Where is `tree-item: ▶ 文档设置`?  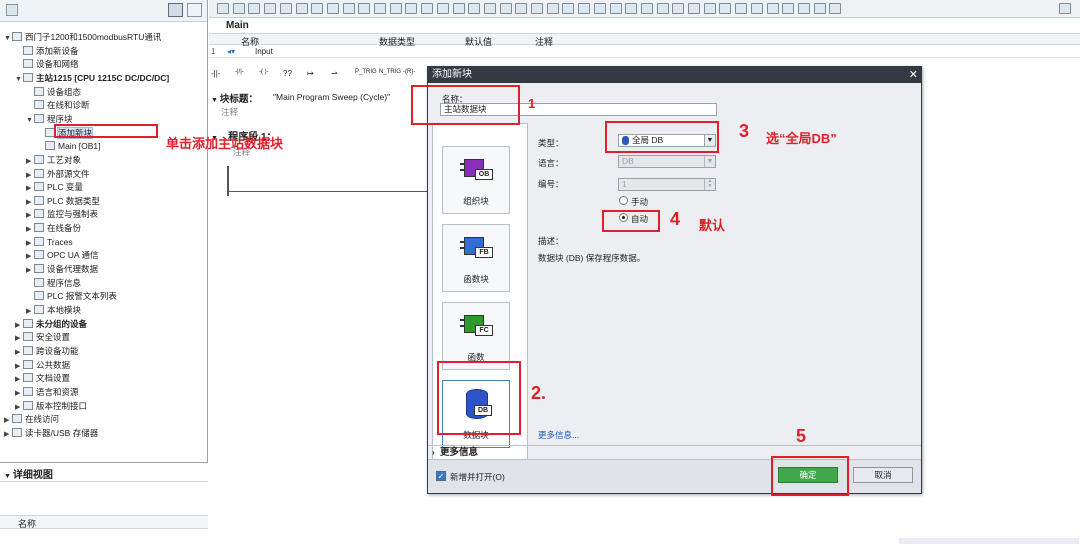
tree-item: ▶ 文档设置 is located at coordinates (42, 378).